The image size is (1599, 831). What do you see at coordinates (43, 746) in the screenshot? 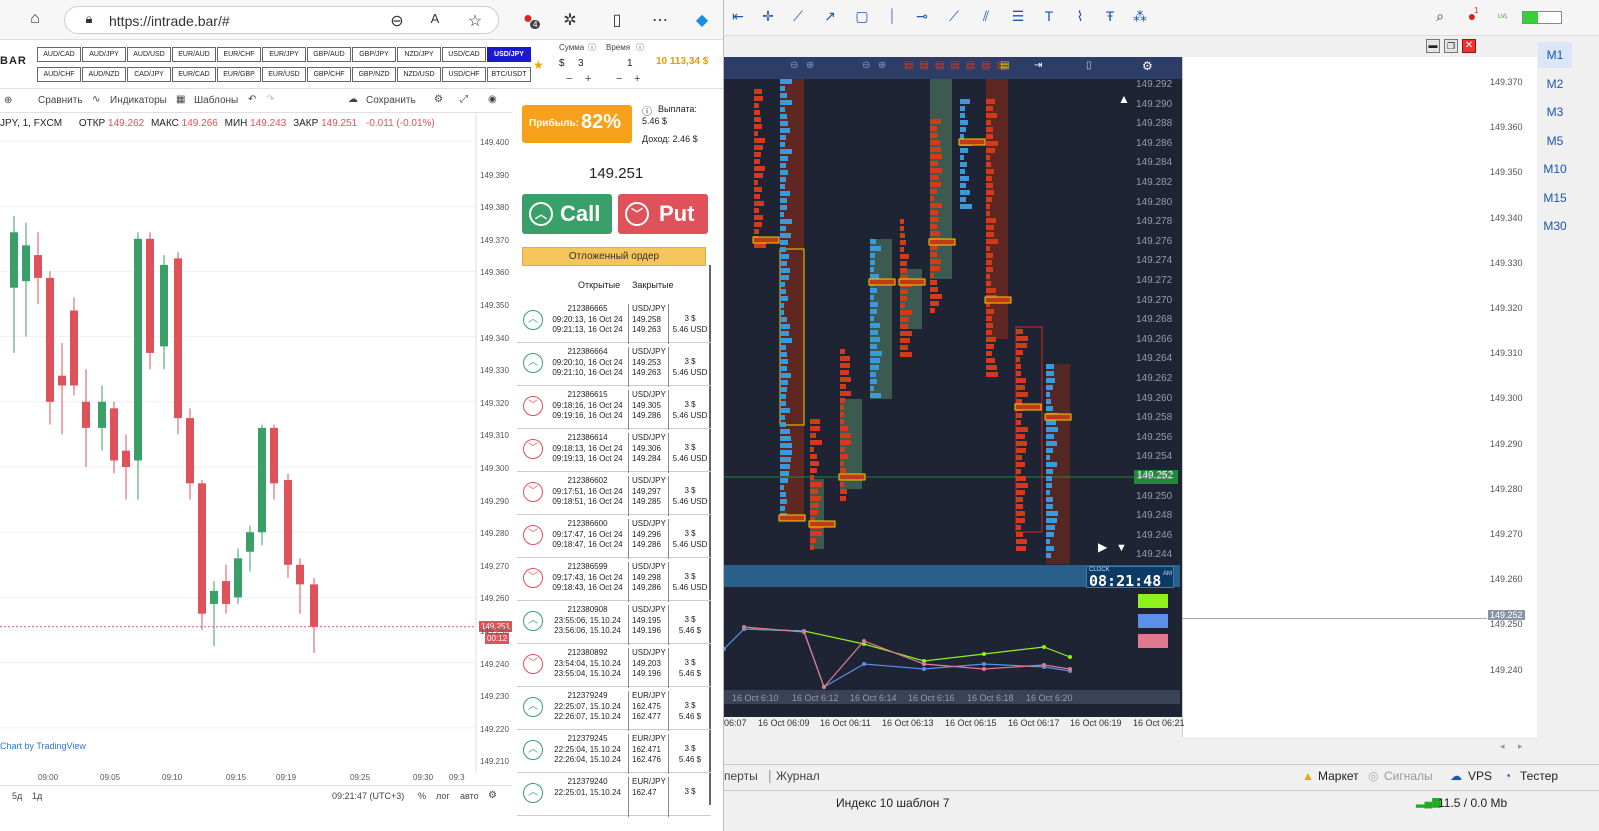
I see `tradingview-credit: Chart by TradingView` at bounding box center [43, 746].